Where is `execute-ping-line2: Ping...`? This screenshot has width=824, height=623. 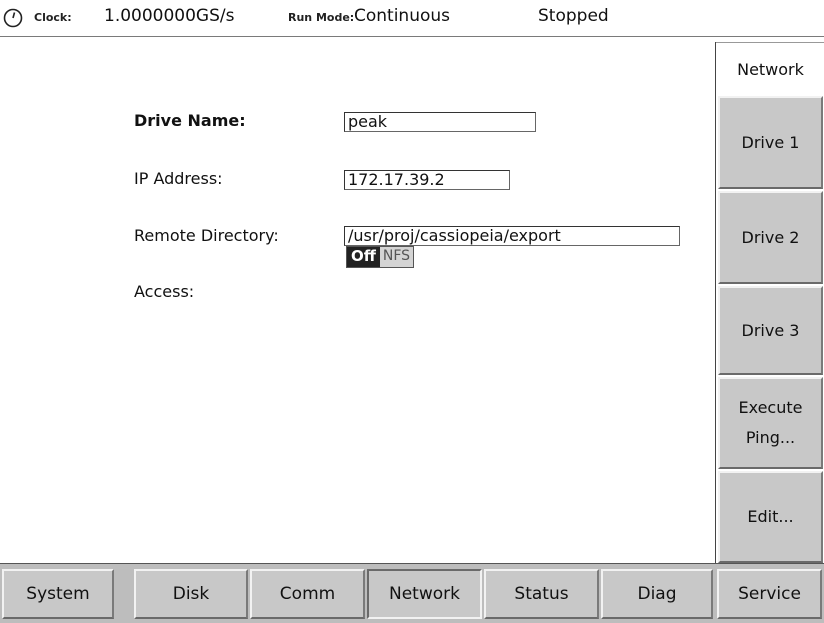
execute-ping-line2: Ping... is located at coordinates (770, 437).